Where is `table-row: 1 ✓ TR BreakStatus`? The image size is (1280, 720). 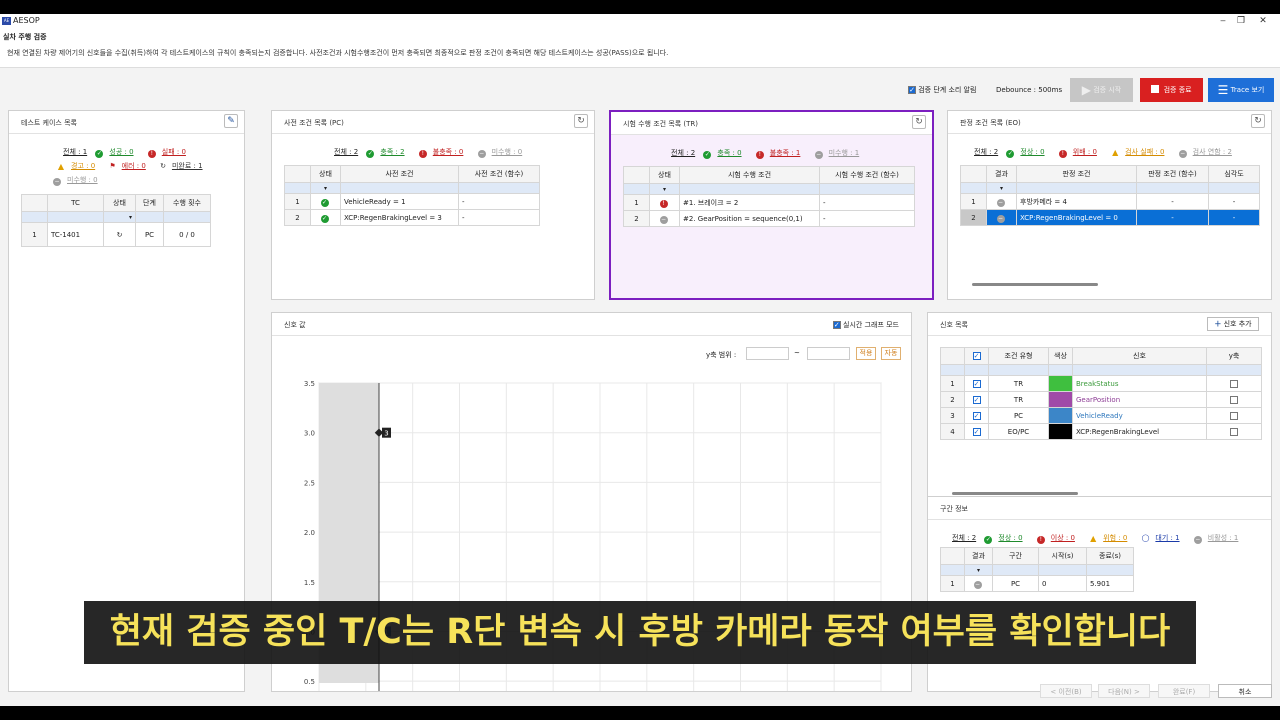 table-row: 1 ✓ TR BreakStatus is located at coordinates (1101, 383).